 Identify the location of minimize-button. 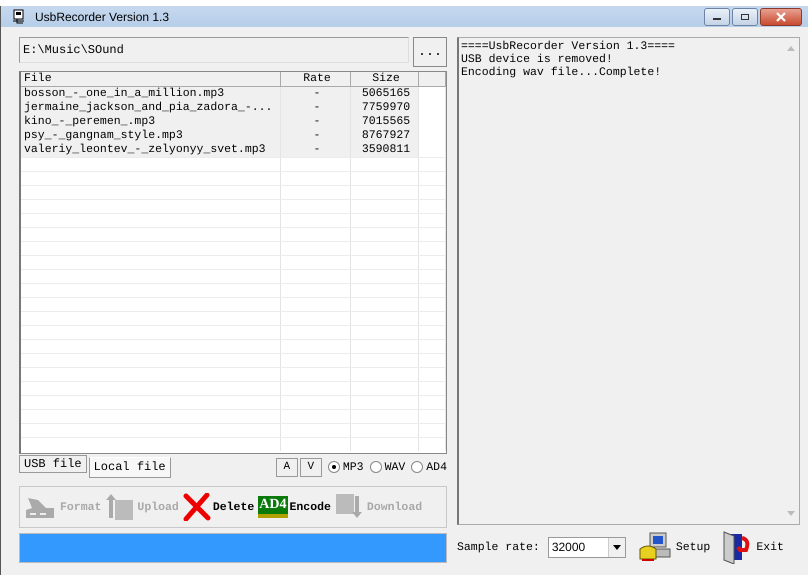
(717, 17).